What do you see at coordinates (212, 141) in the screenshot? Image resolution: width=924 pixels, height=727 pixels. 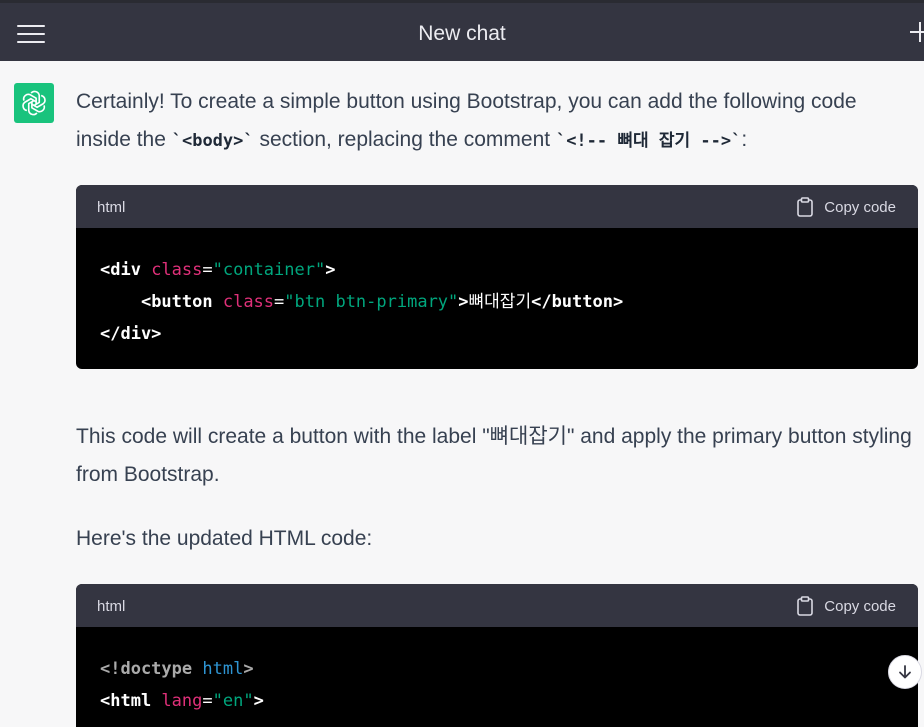 I see `inline-code-body: `<body>`` at bounding box center [212, 141].